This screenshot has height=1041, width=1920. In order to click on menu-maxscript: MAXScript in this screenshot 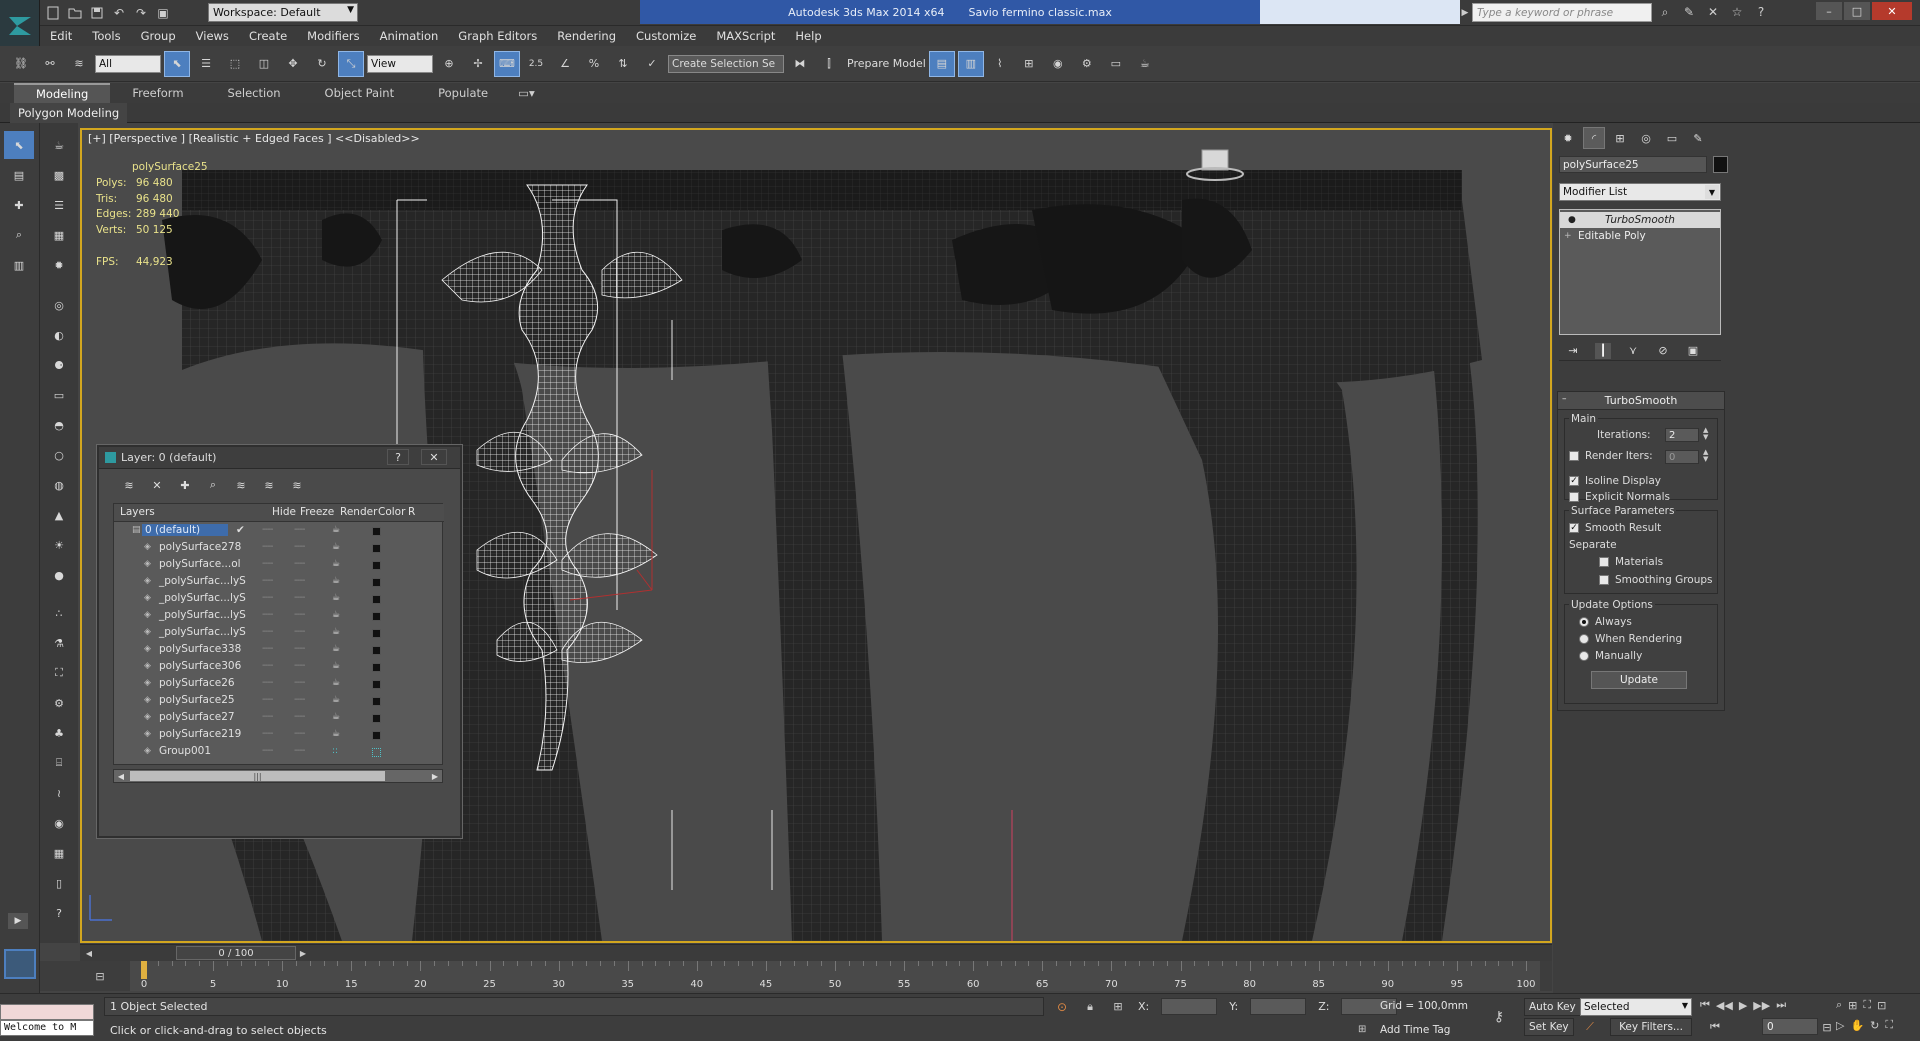, I will do `click(745, 36)`.